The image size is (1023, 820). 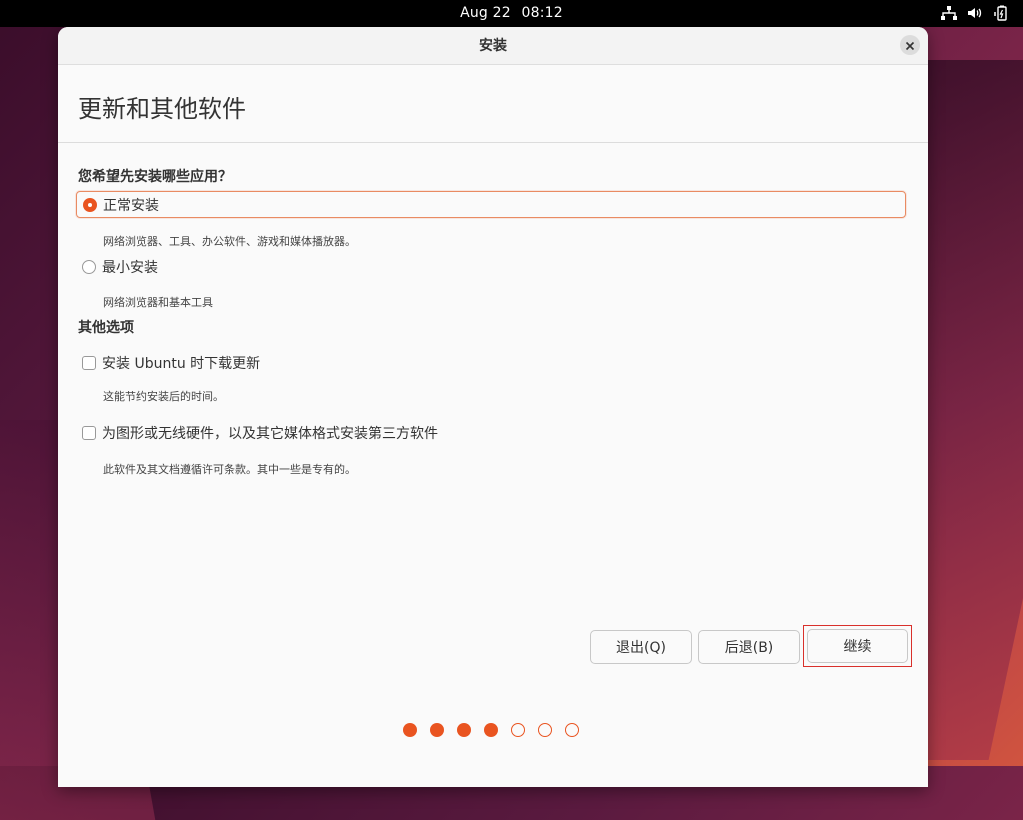 What do you see at coordinates (158, 302) in the screenshot?
I see `minimal-install-description: 网络浏览器和基本工具` at bounding box center [158, 302].